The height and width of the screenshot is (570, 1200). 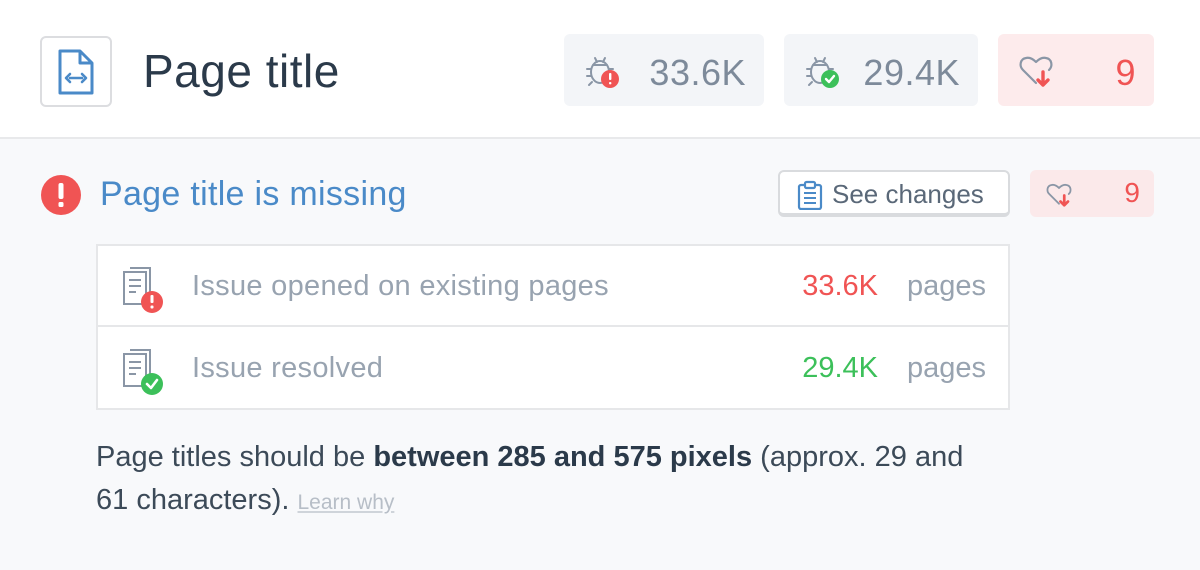 I want to click on health-drop-stat: 9, so click(x=1076, y=70).